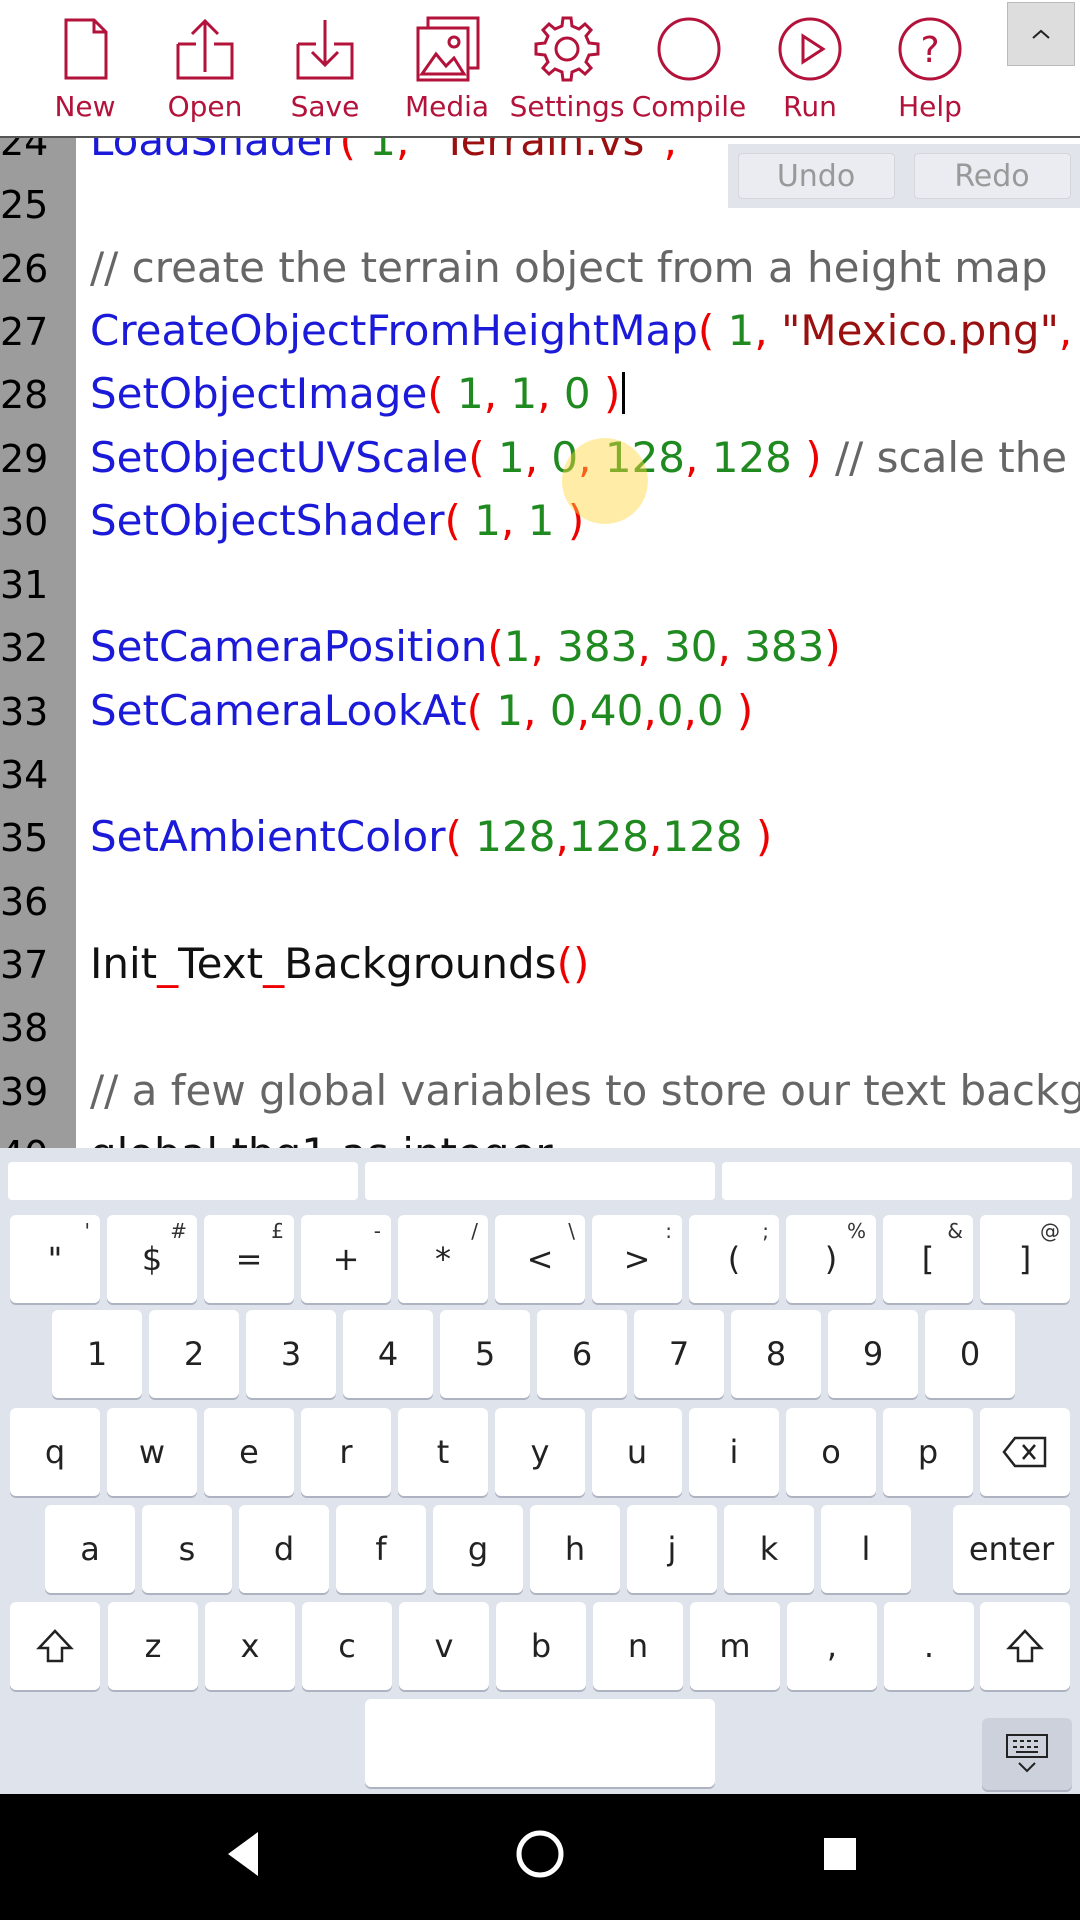 This screenshot has height=1920, width=1080. I want to click on back-icon, so click(242, 1854).